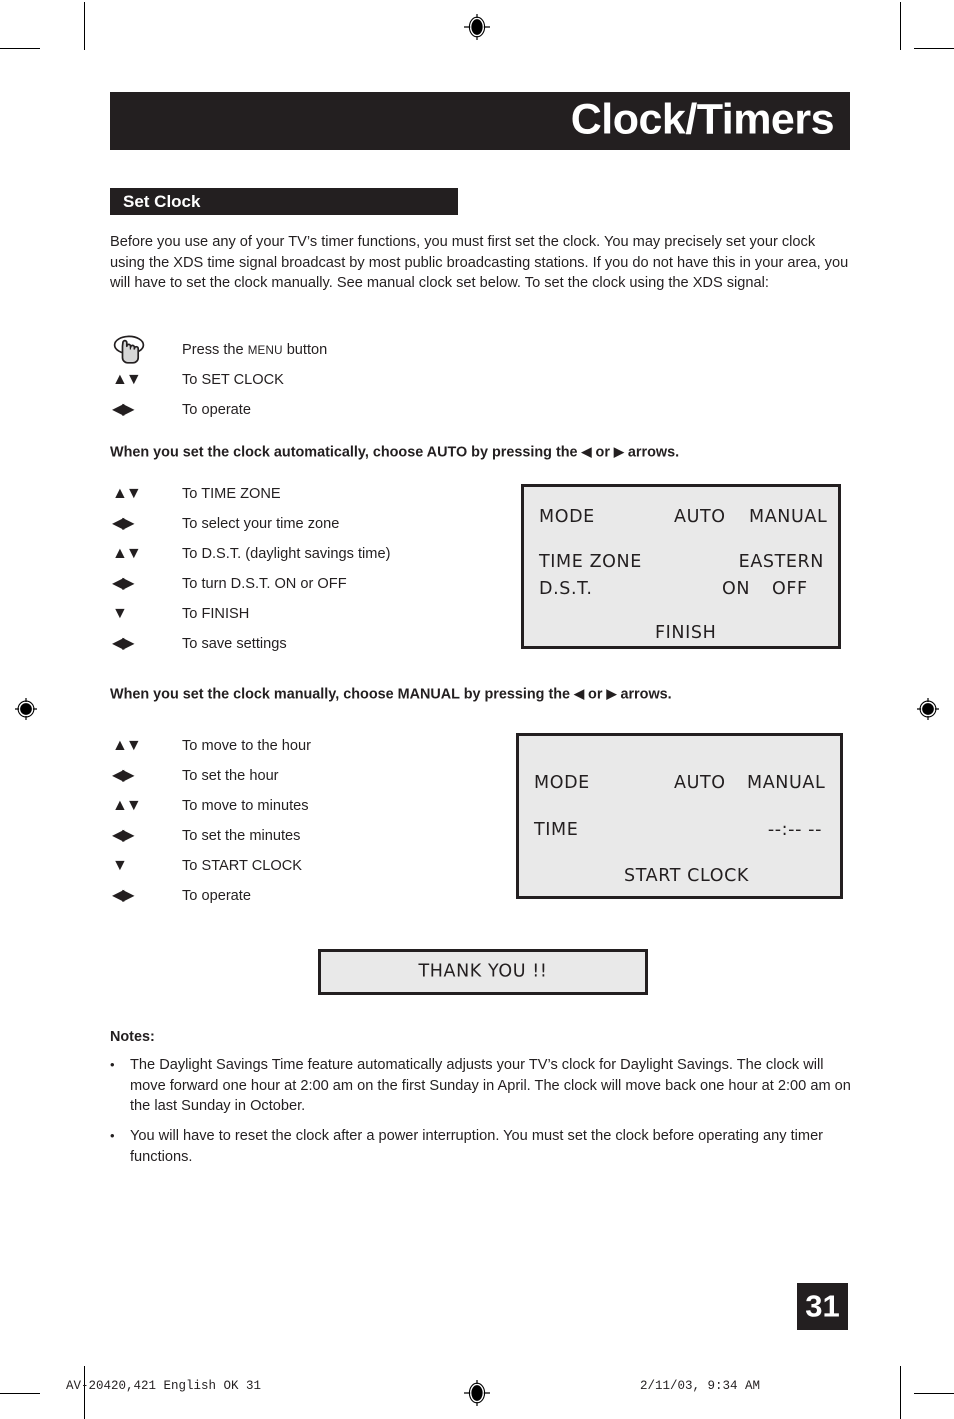 The width and height of the screenshot is (954, 1419). Describe the element at coordinates (234, 643) in the screenshot. I see `step-label: To save settings` at that location.